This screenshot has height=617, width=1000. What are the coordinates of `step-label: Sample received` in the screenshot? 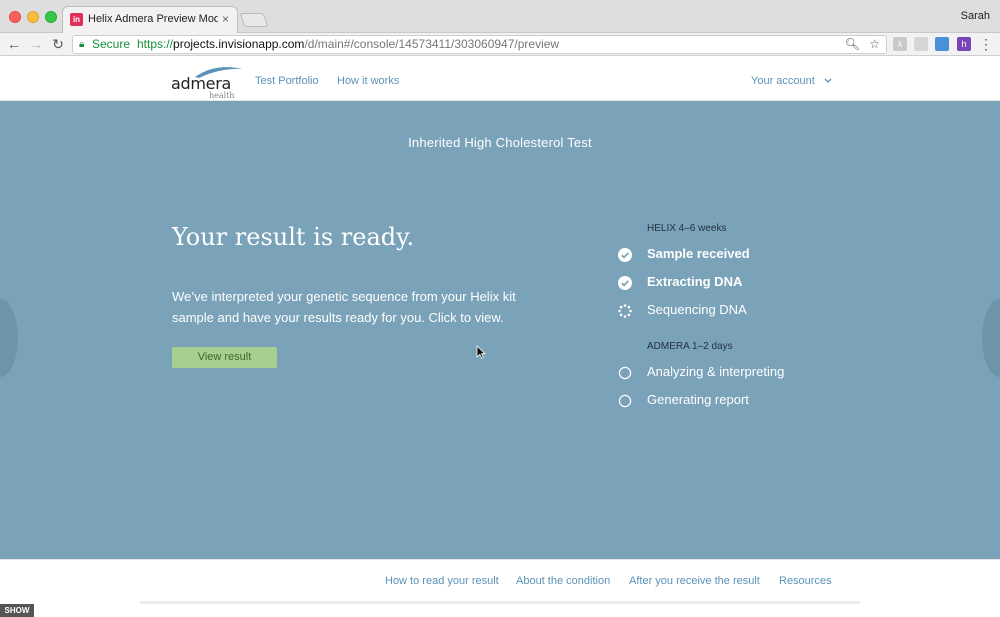 It's located at (698, 253).